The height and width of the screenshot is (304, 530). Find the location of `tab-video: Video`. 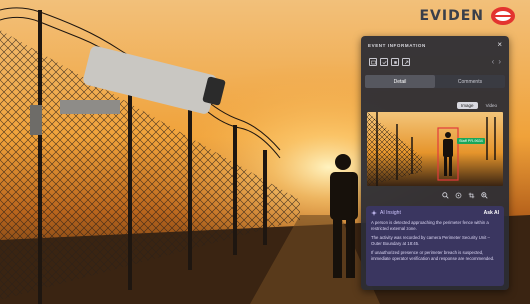

tab-video: Video is located at coordinates (491, 105).